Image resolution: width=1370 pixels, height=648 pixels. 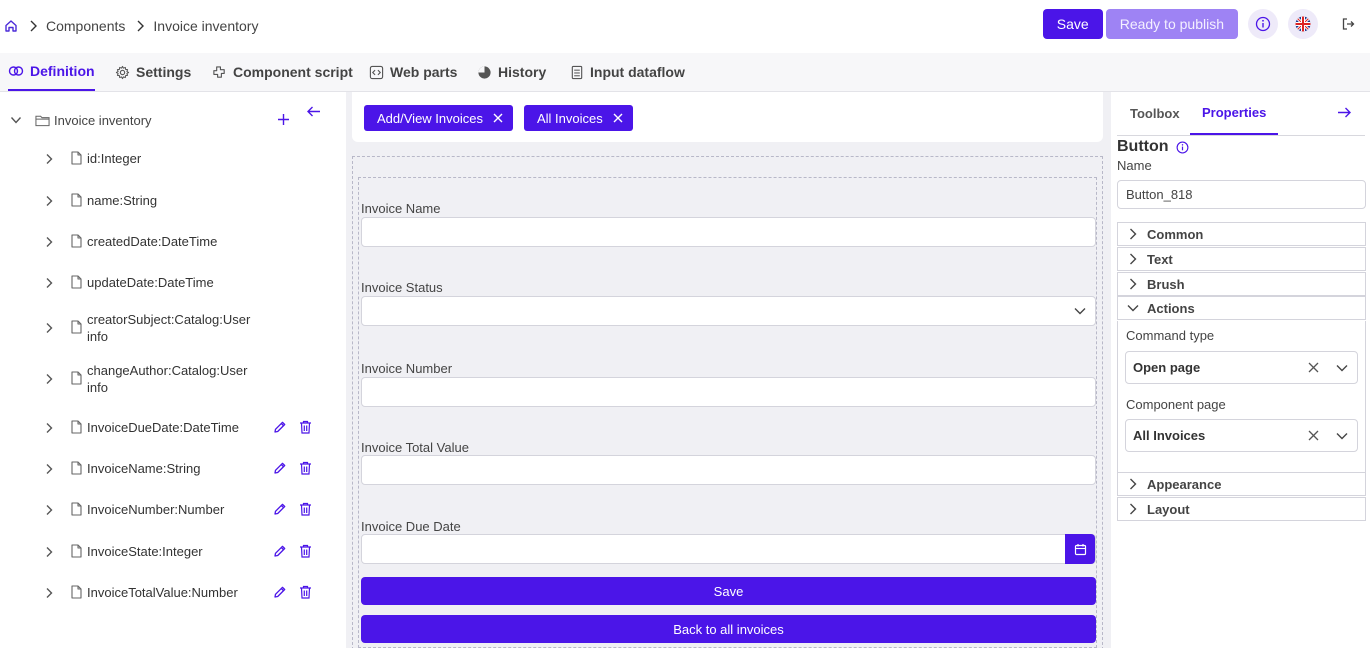 What do you see at coordinates (152, 241) in the screenshot?
I see `tree-item-label: createdDate:DateTime` at bounding box center [152, 241].